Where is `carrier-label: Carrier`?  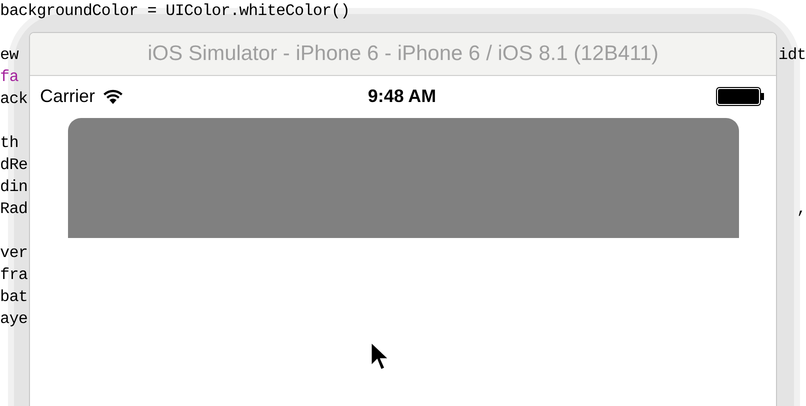
carrier-label: Carrier is located at coordinates (68, 96).